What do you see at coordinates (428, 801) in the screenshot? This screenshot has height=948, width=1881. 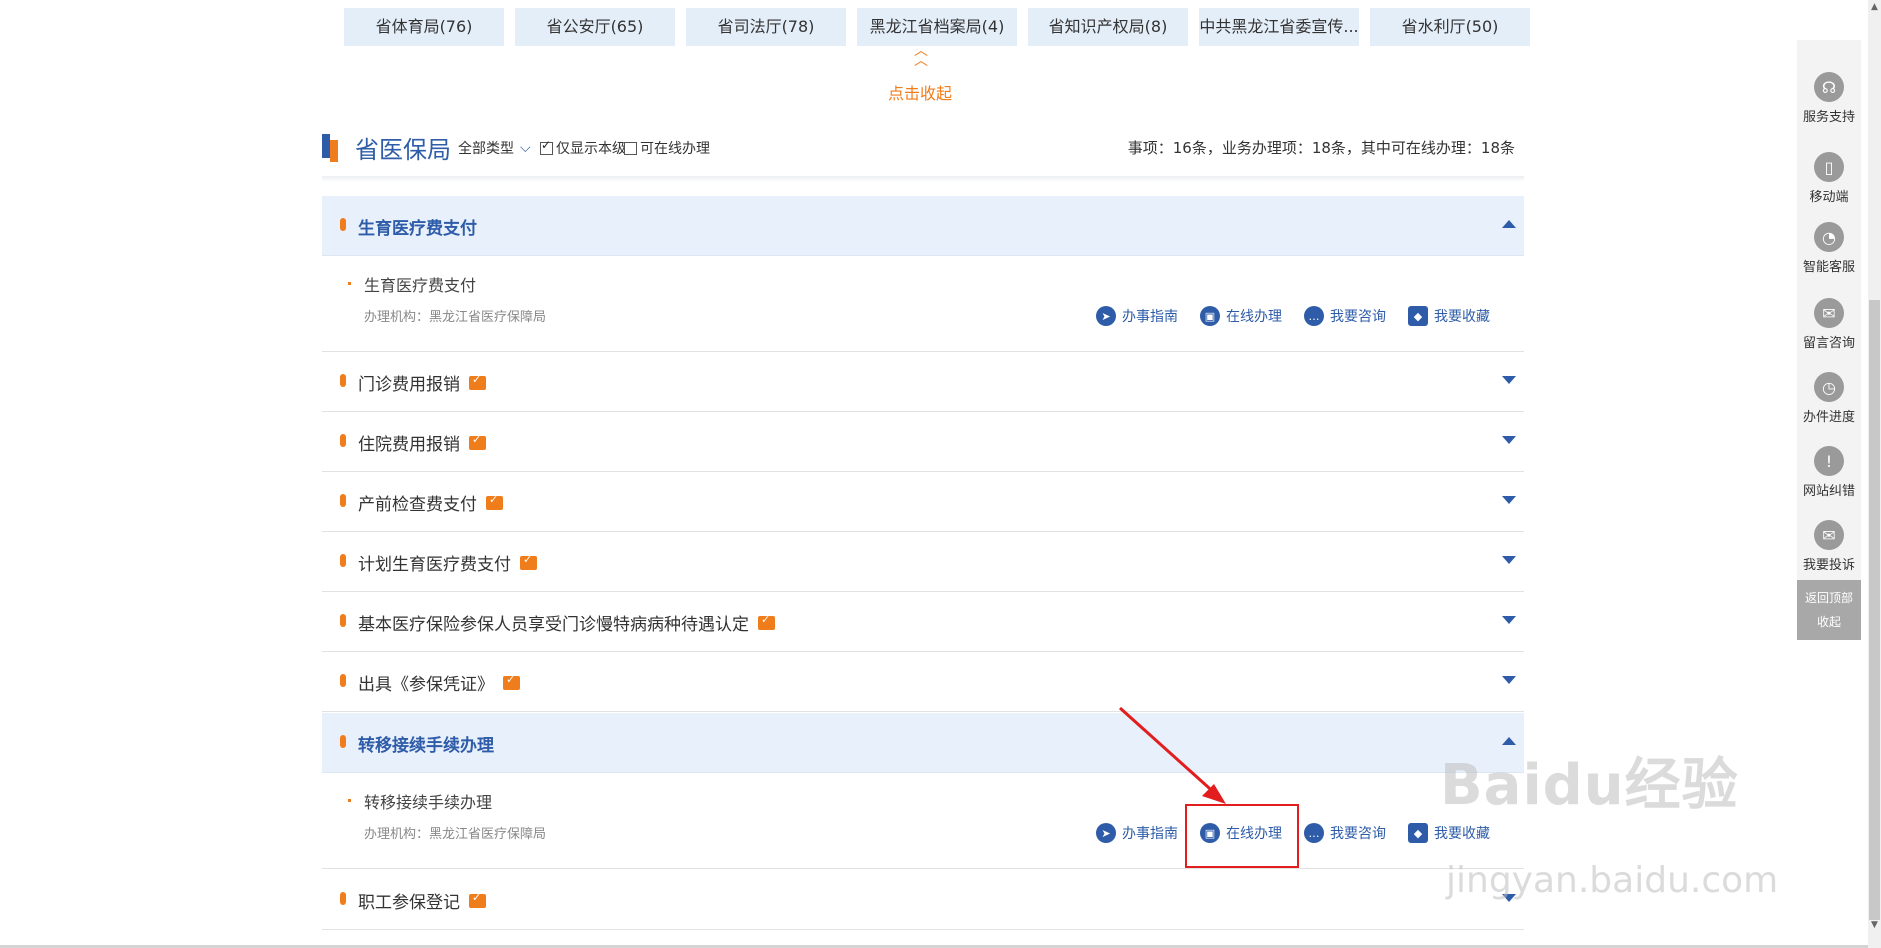 I see `detail-title: 转移接续手续办理` at bounding box center [428, 801].